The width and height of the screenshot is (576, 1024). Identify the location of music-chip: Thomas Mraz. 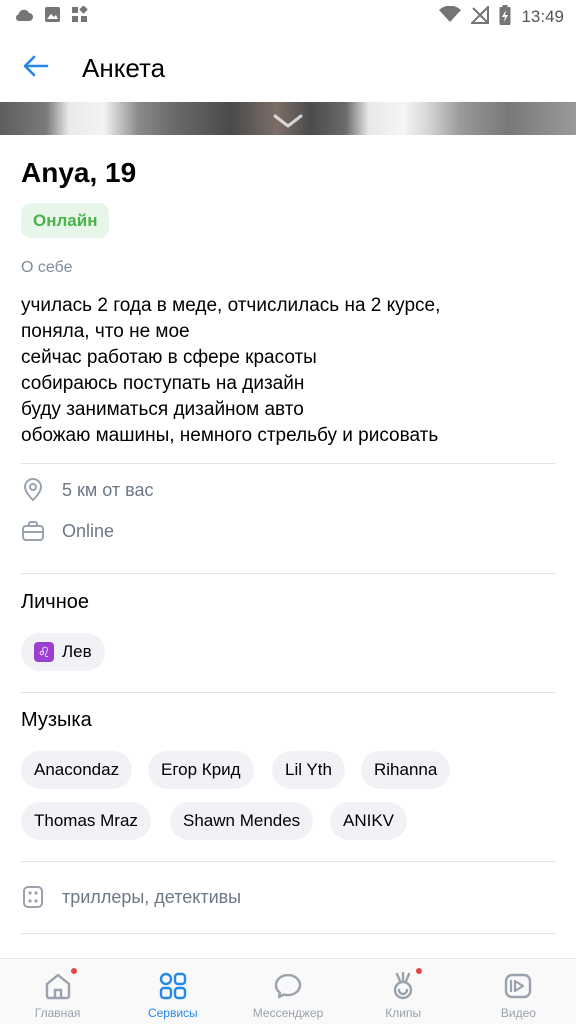
(86, 821).